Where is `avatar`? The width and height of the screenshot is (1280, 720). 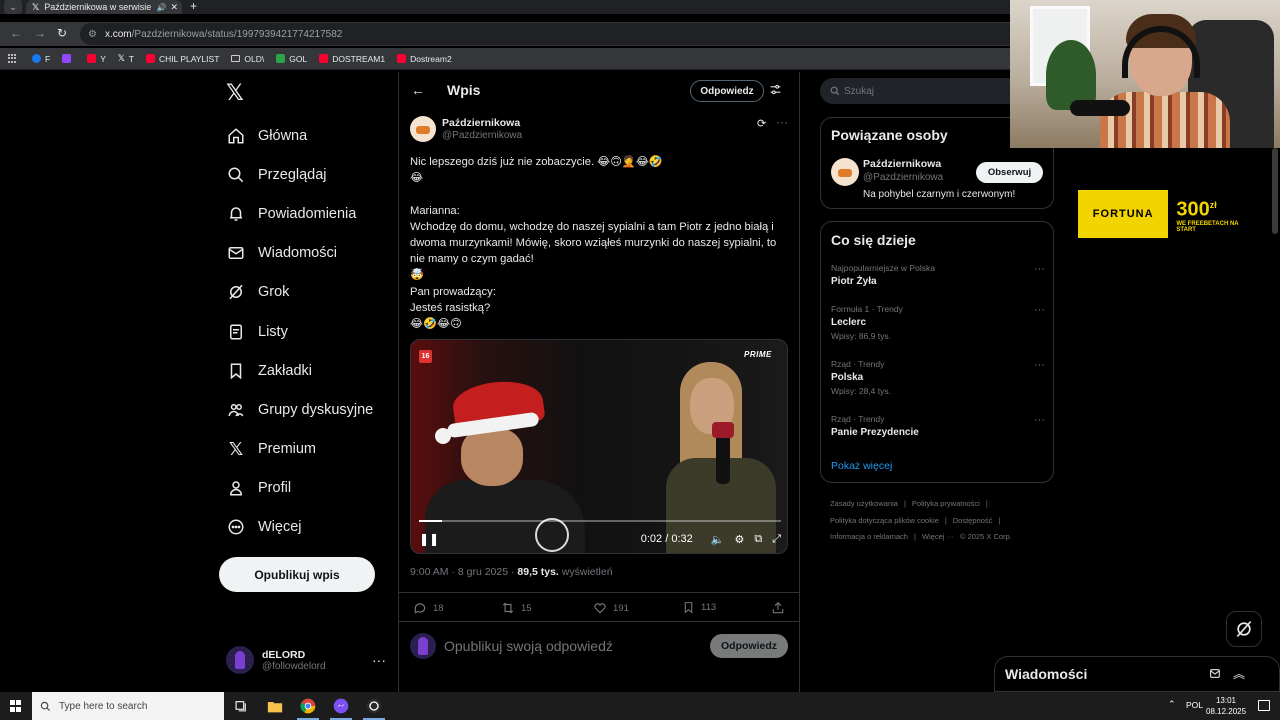
avatar is located at coordinates (845, 172).